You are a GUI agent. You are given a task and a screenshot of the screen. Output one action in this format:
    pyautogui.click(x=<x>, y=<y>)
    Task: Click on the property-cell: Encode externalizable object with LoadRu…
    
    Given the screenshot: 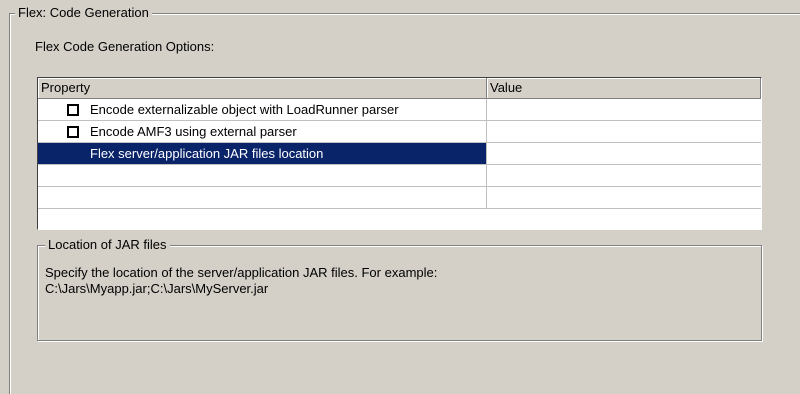 What is the action you would take?
    pyautogui.click(x=262, y=109)
    